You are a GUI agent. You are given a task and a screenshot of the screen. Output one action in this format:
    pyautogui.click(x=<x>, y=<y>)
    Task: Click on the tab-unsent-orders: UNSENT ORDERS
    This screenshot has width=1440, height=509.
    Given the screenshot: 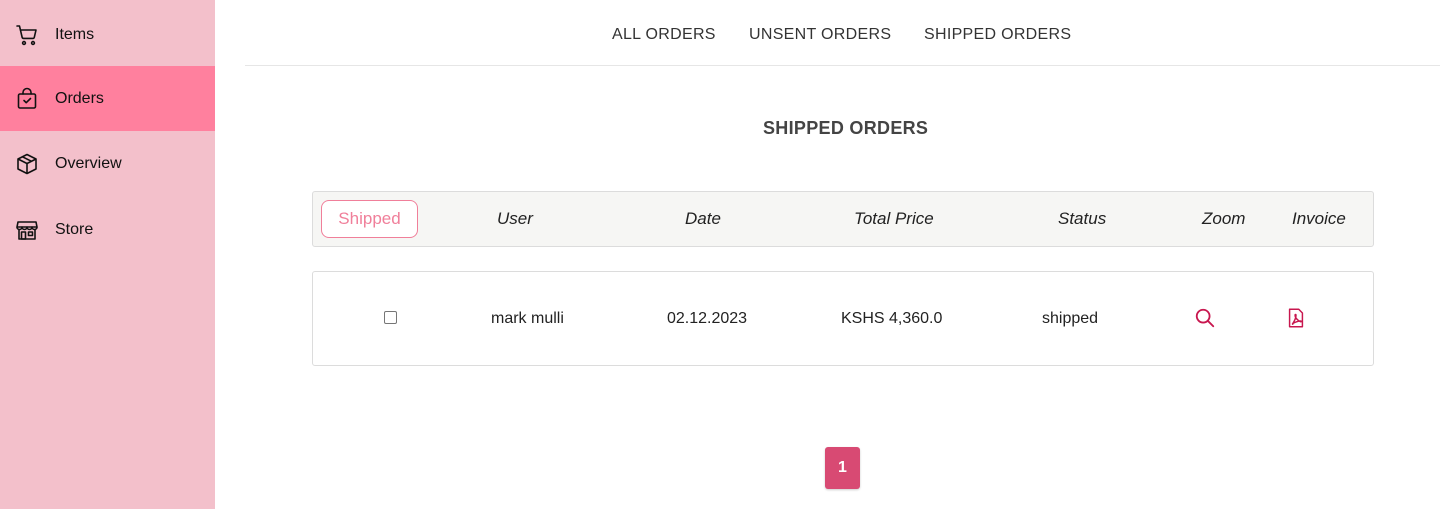 What is the action you would take?
    pyautogui.click(x=820, y=35)
    